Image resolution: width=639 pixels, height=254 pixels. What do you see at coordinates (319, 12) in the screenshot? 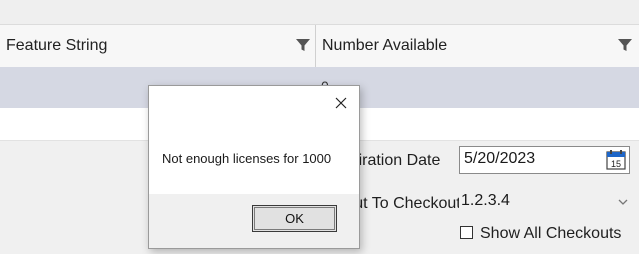
I see `top-strip` at bounding box center [319, 12].